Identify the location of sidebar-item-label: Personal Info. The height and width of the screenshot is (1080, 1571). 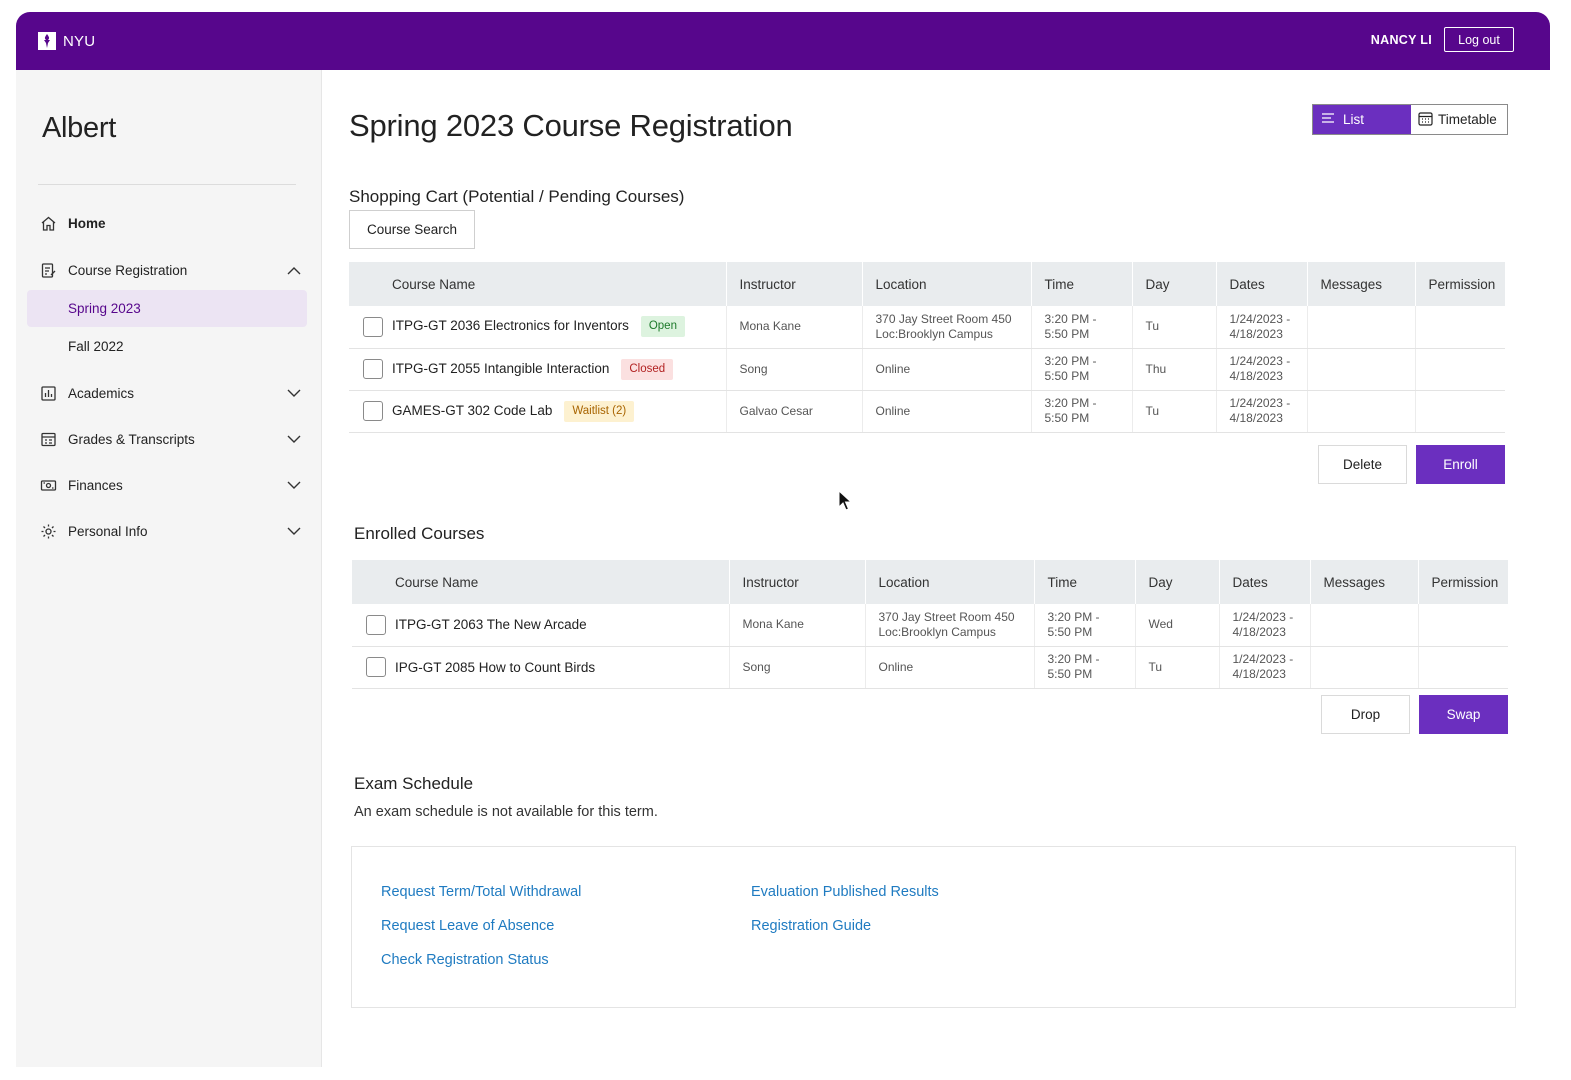
(108, 531).